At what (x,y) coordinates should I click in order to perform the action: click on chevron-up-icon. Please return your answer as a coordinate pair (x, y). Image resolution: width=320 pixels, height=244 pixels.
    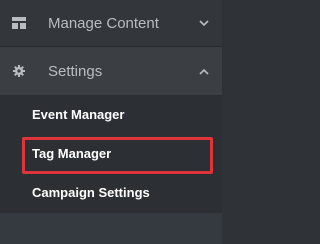
    Looking at the image, I should click on (204, 71).